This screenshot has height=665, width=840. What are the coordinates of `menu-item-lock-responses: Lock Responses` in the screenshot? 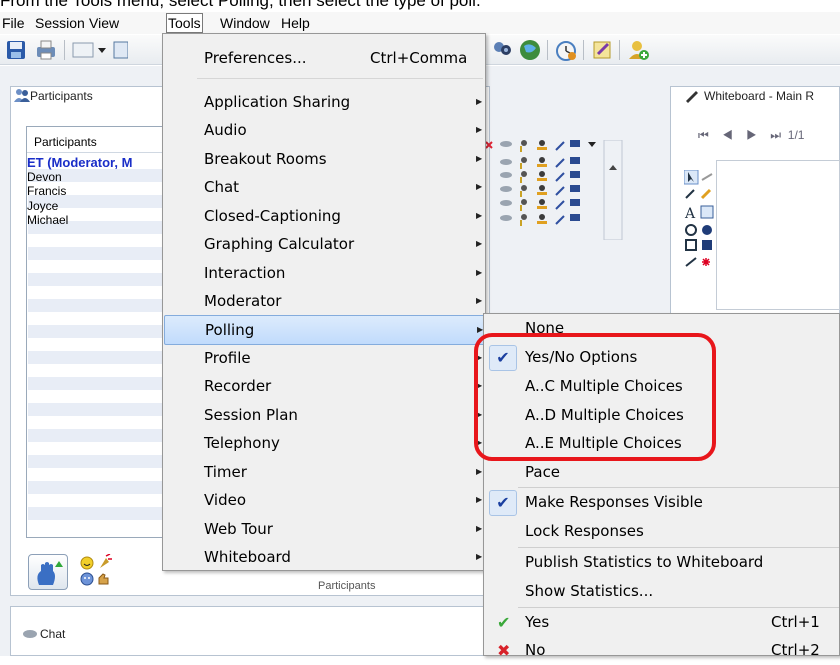 It's located at (662, 531).